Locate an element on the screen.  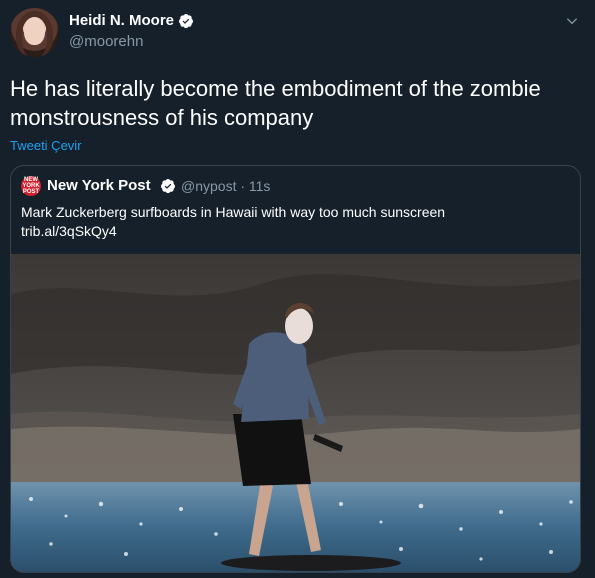
translate-tweet-link: Tweeti Çevir is located at coordinates (46, 145).